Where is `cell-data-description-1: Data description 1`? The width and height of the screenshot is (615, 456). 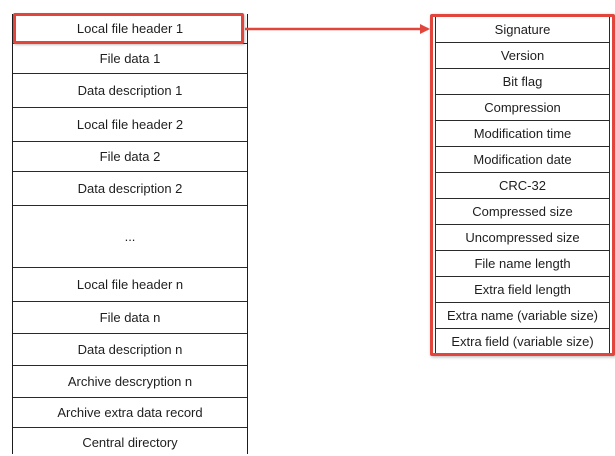 cell-data-description-1: Data description 1 is located at coordinates (130, 91).